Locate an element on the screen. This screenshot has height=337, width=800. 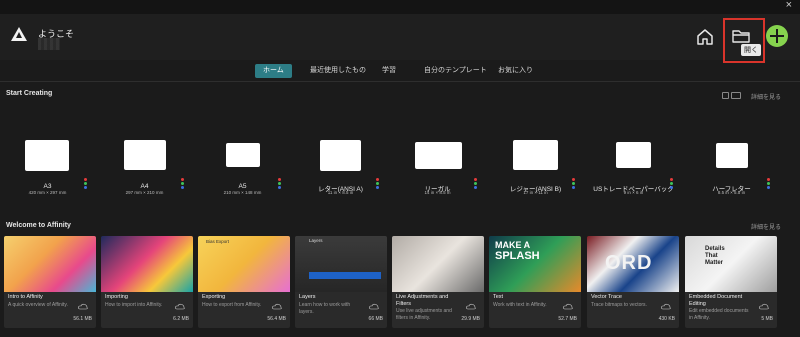
card-size: 56.1 MB is located at coordinates (82, 319).